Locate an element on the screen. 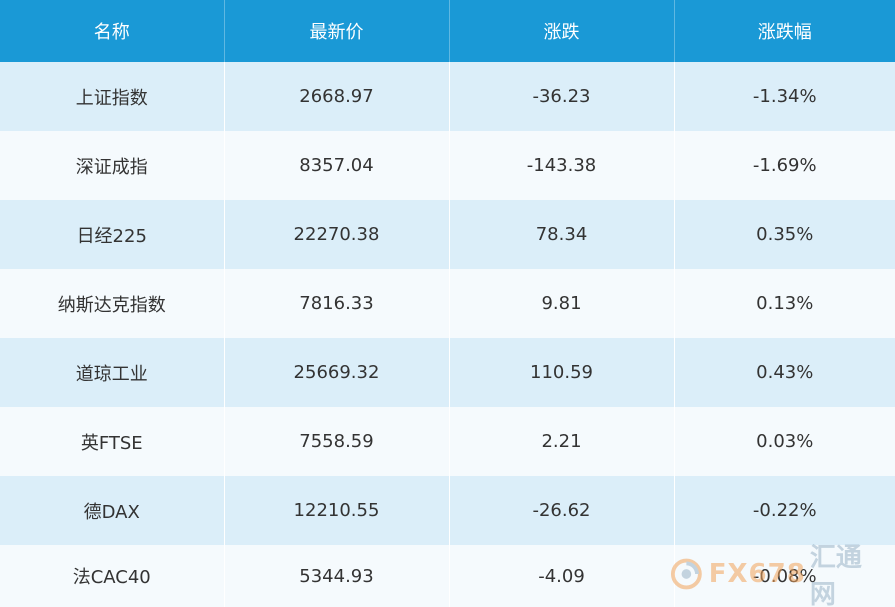 This screenshot has width=895, height=607. cell-change-pct: -0.22% is located at coordinates (784, 510).